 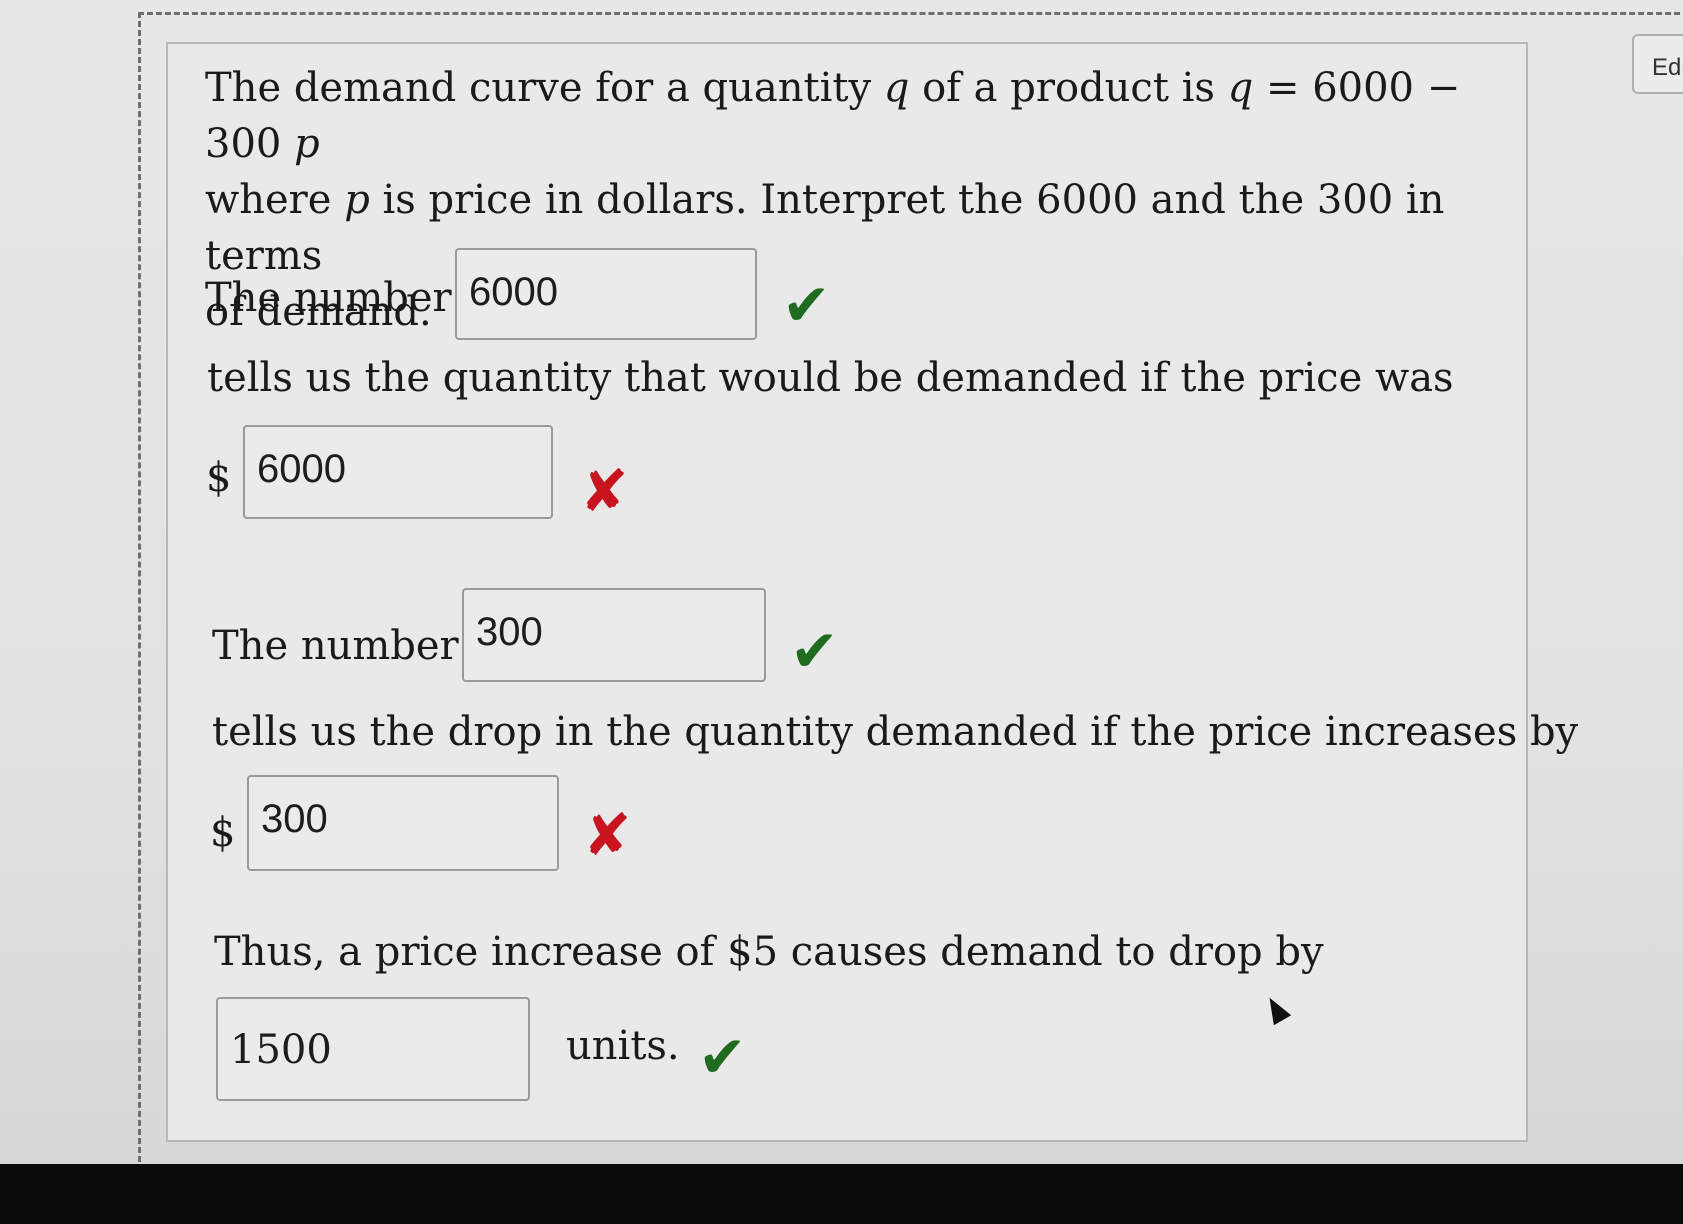 What do you see at coordinates (623, 1046) in the screenshot?
I see `q5-unit-label: units.` at bounding box center [623, 1046].